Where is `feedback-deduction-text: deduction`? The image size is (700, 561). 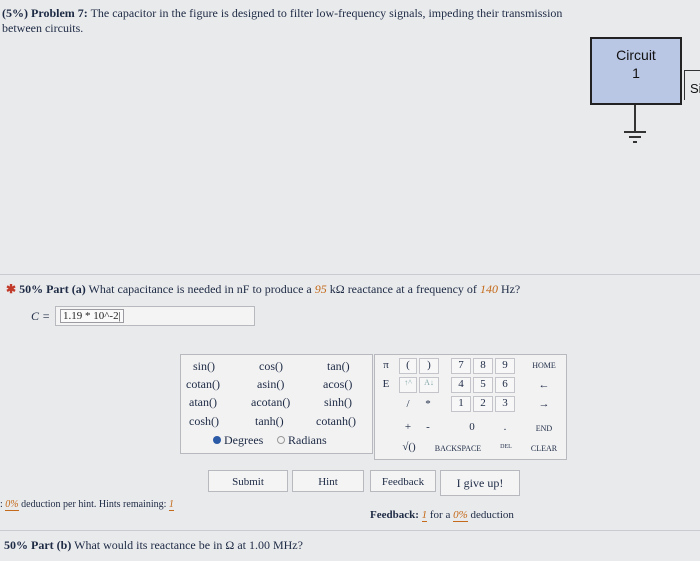 feedback-deduction-text: deduction is located at coordinates (492, 515).